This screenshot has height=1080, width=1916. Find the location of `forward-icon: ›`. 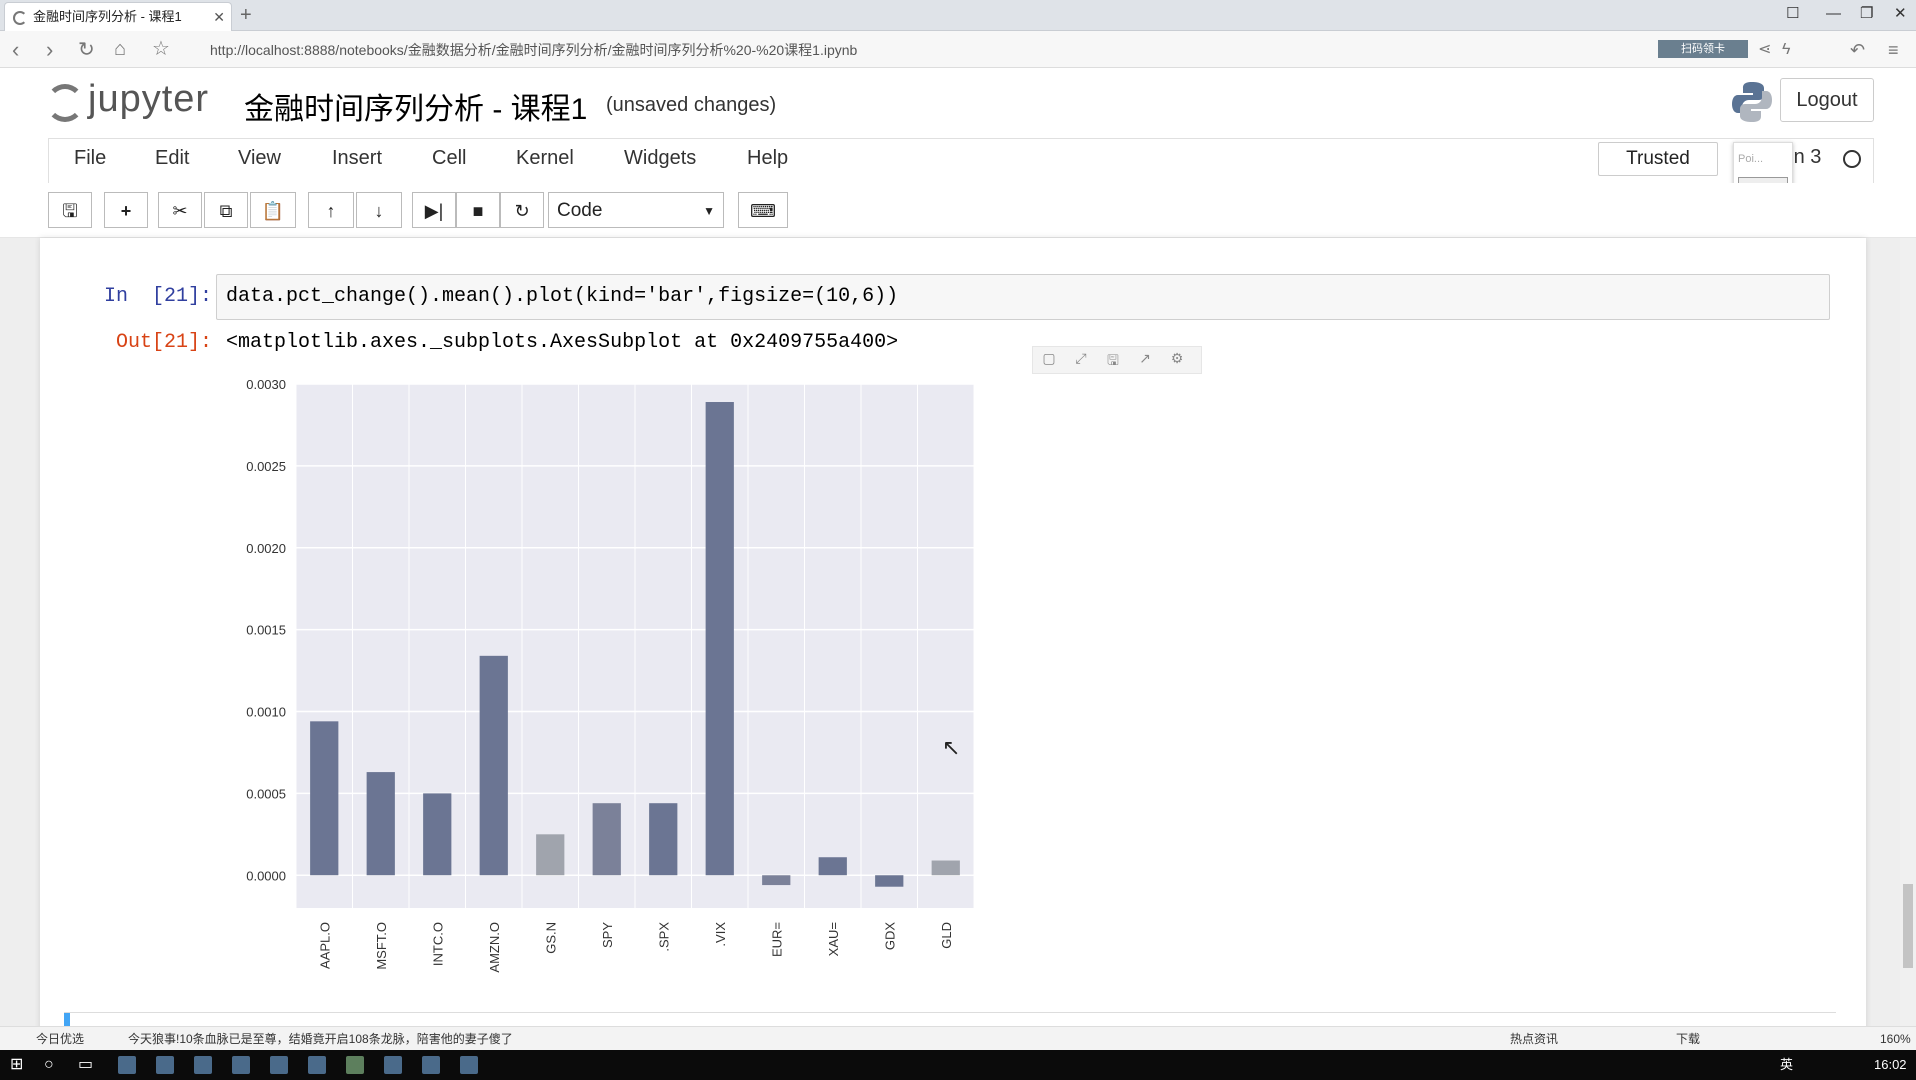

forward-icon: › is located at coordinates (49, 50).